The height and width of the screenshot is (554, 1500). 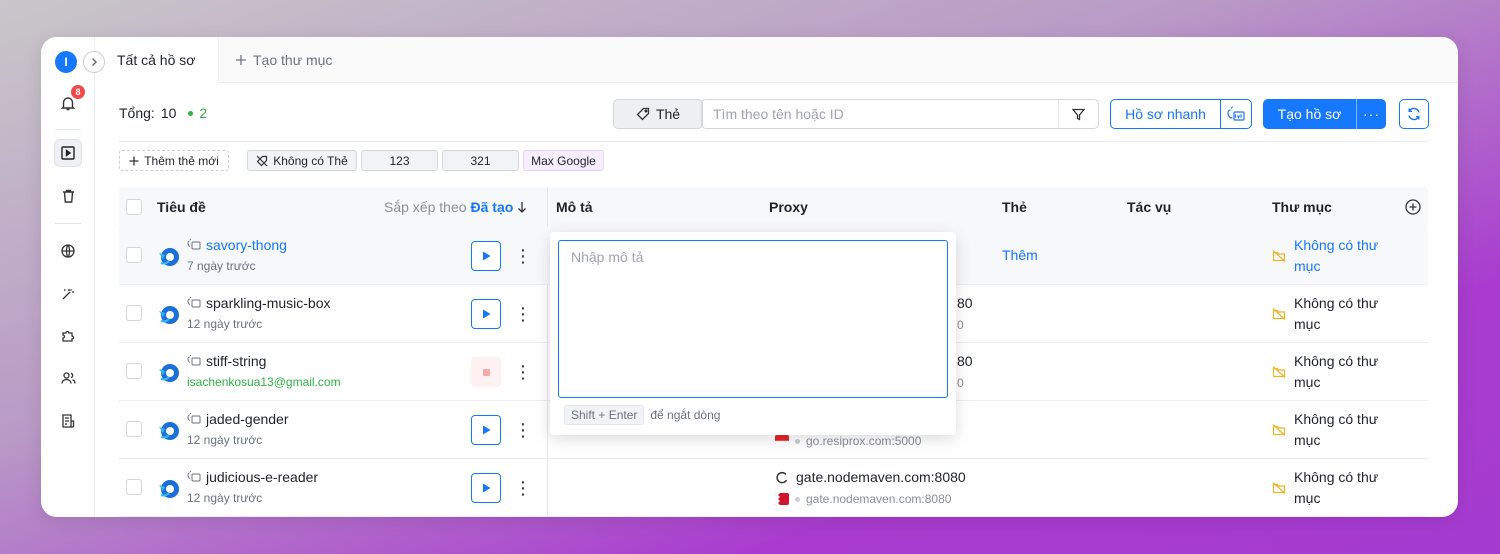 I want to click on shortcut-hint: Shift + Enter để ngắt dòng, so click(x=642, y=415).